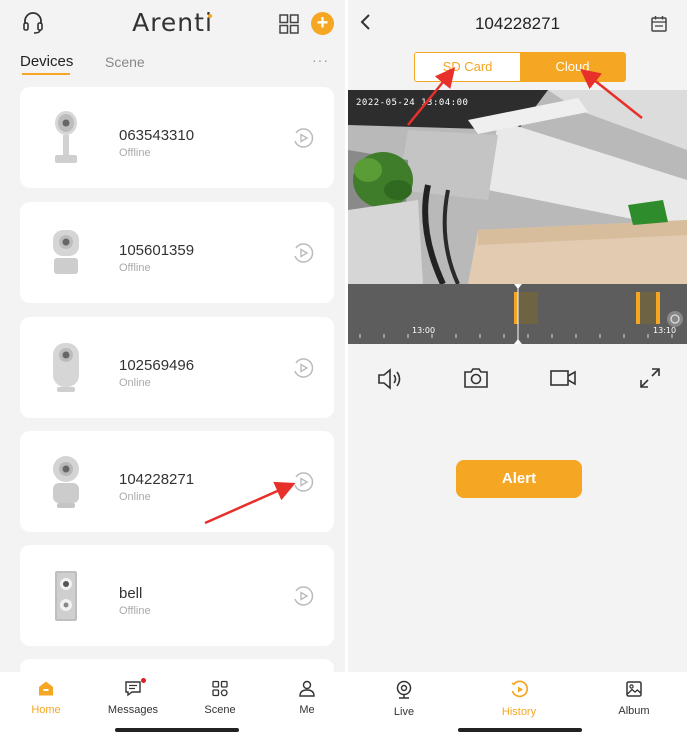  What do you see at coordinates (634, 698) in the screenshot?
I see `nav-album: Album` at bounding box center [634, 698].